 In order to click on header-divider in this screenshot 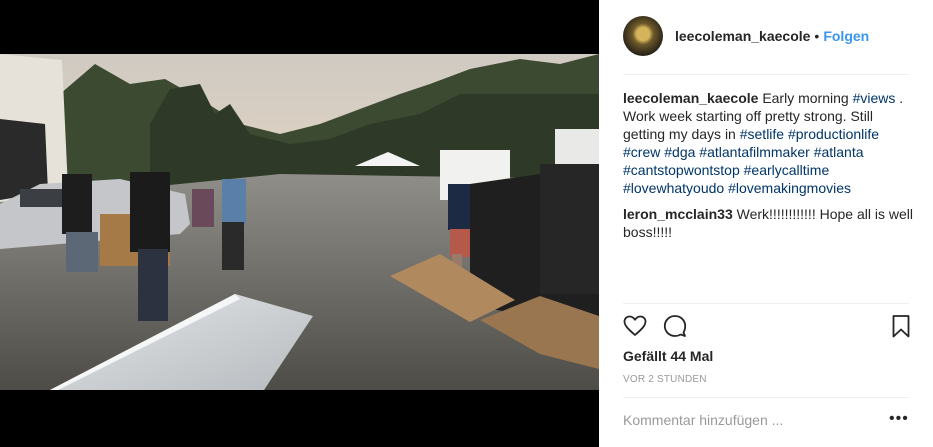, I will do `click(766, 74)`.